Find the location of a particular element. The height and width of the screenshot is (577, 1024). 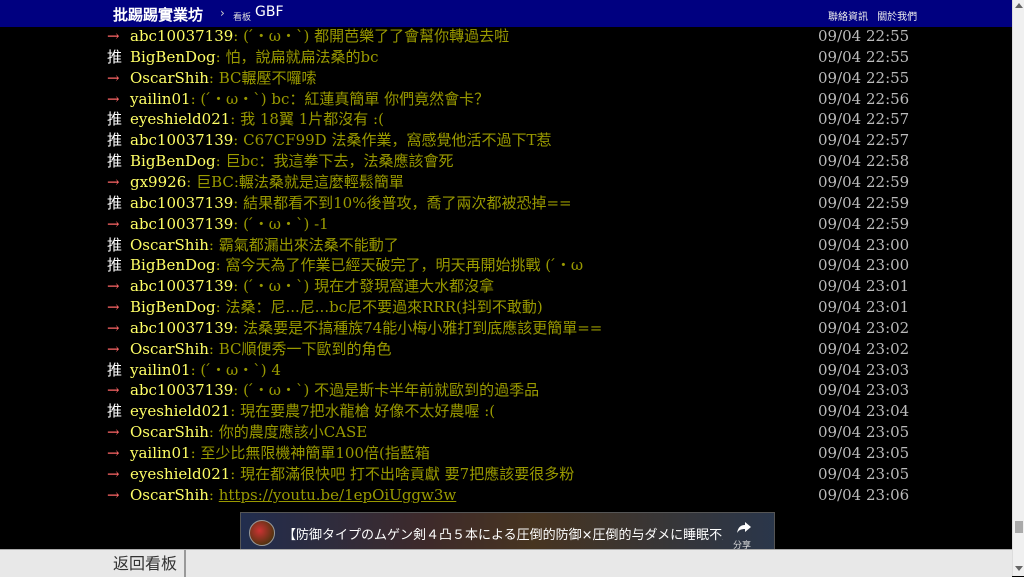

comment-content: : ( ́・ω・`) -1 is located at coordinates (280, 224).